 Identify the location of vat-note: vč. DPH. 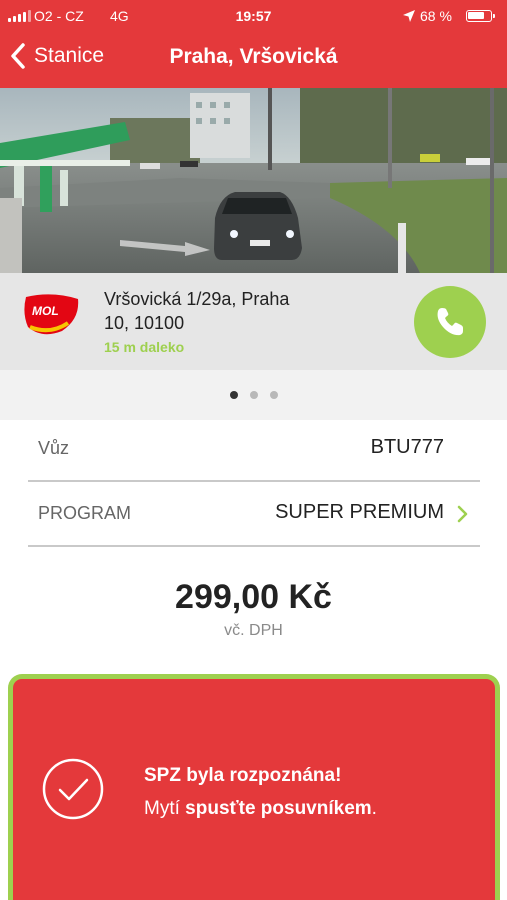
(253, 630).